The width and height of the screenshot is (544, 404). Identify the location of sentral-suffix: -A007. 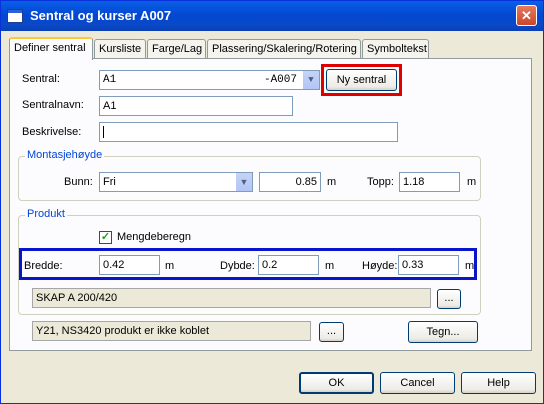
(280, 80).